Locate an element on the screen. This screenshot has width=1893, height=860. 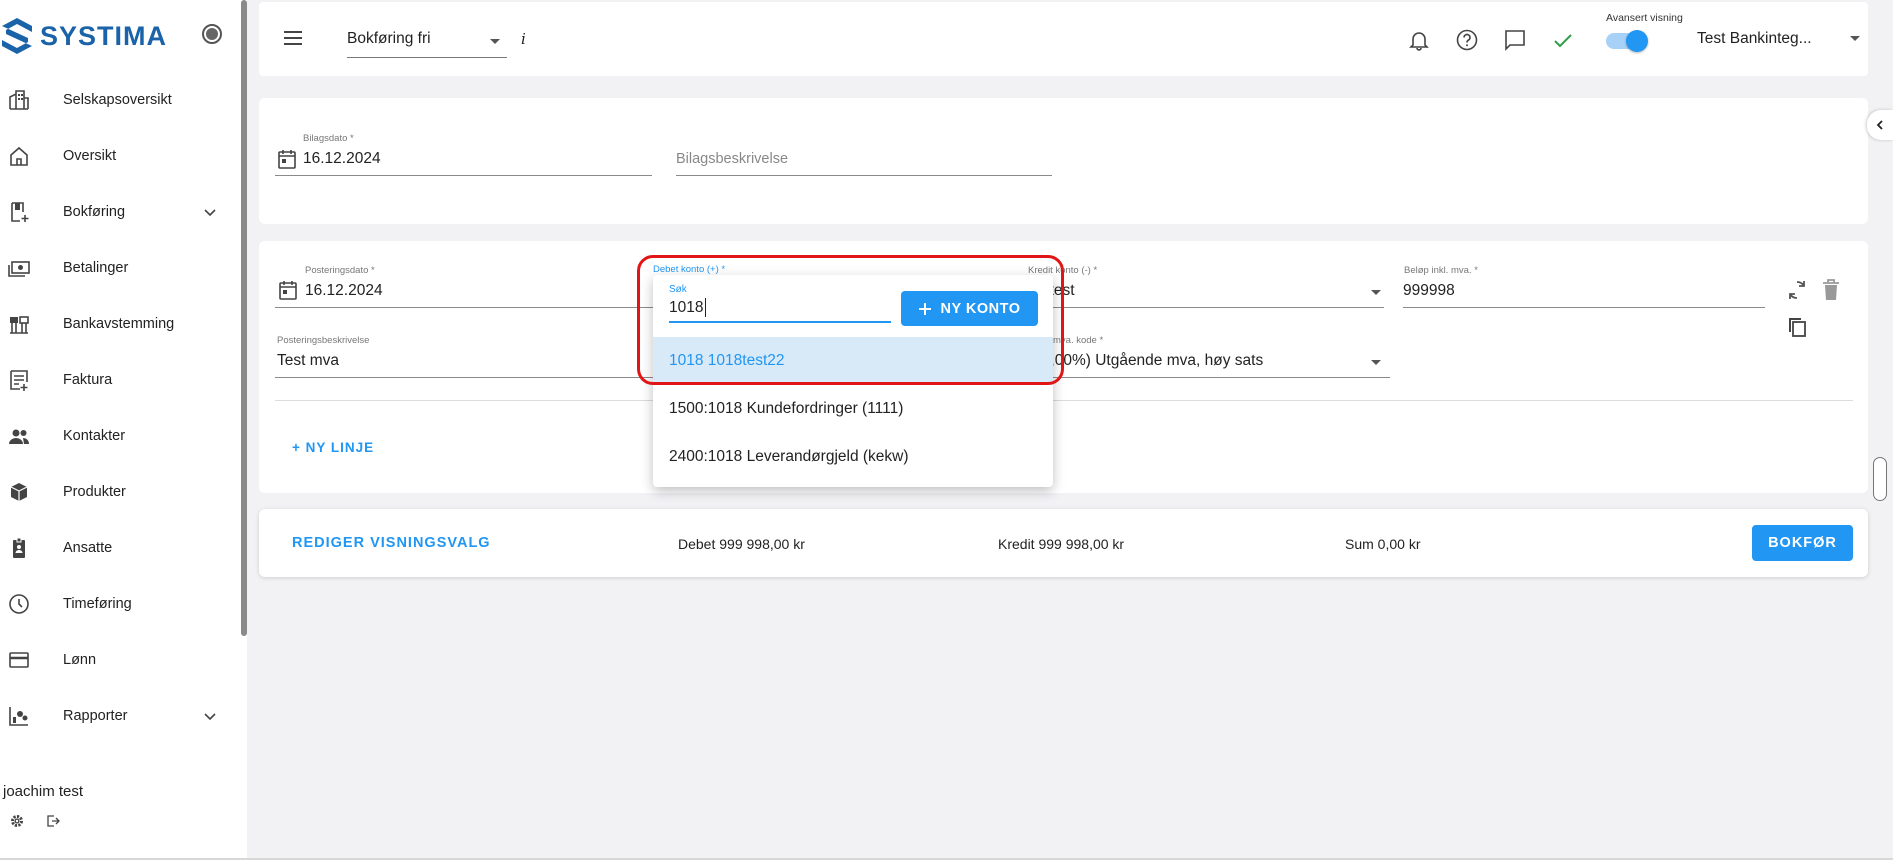
sidebar-item-label: Lønn is located at coordinates (80, 660).